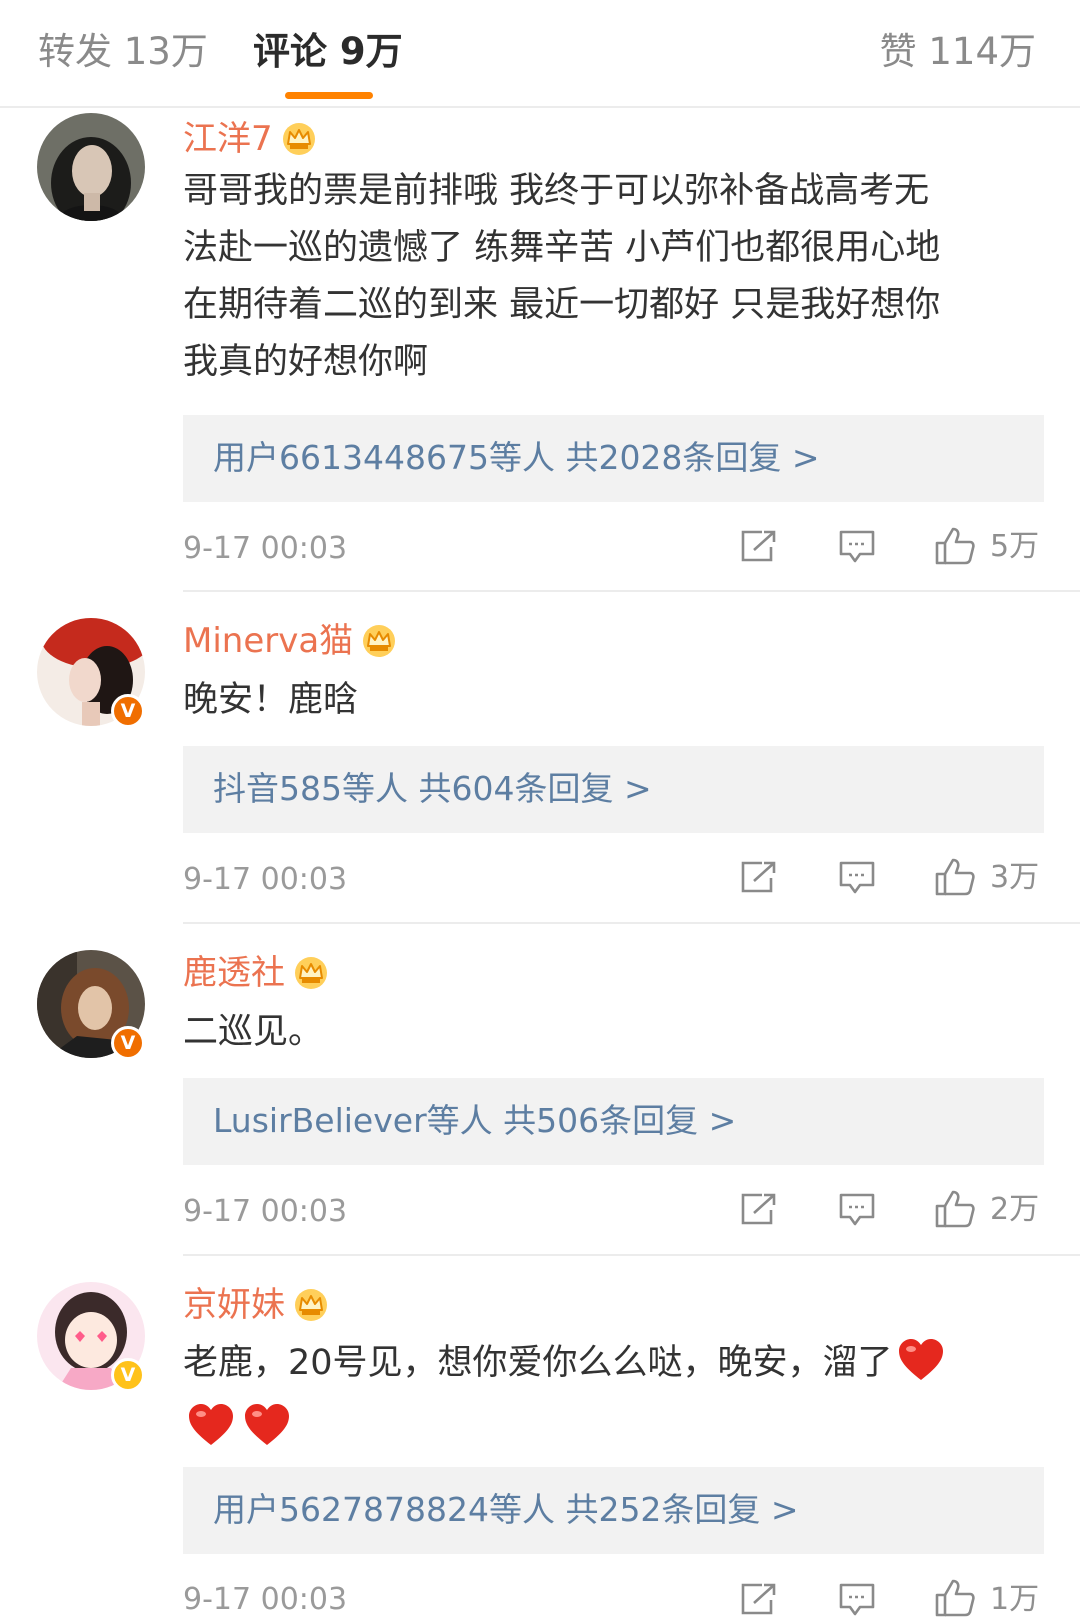  Describe the element at coordinates (613, 1510) in the screenshot. I see `replies-preview: 用户5627878824等人 共252条回复 >` at that location.